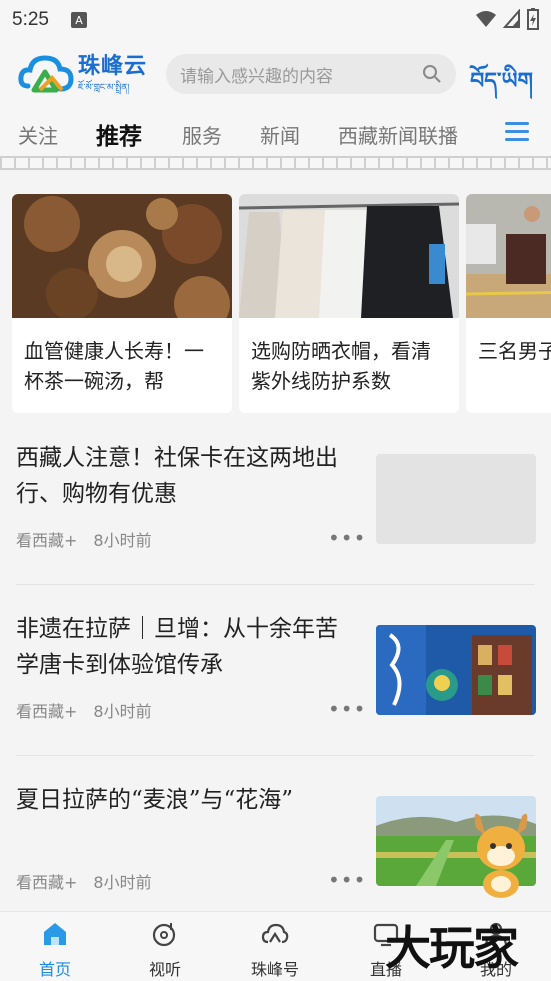 Image resolution: width=551 pixels, height=981 pixels. Describe the element at coordinates (164, 935) in the screenshot. I see `music-disc-icon` at that location.